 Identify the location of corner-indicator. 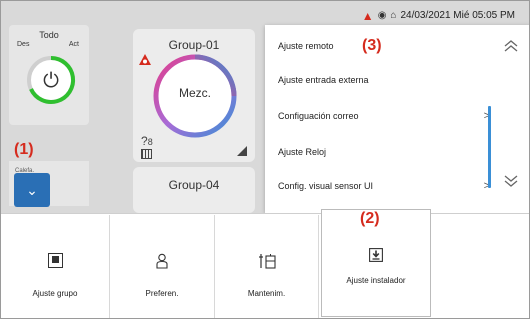
(242, 151).